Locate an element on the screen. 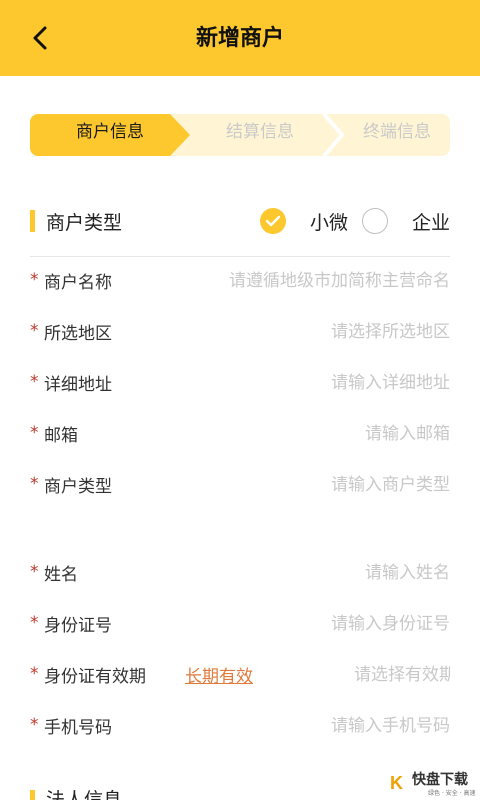 The image size is (480, 800). radio-checked-icon is located at coordinates (272, 221).